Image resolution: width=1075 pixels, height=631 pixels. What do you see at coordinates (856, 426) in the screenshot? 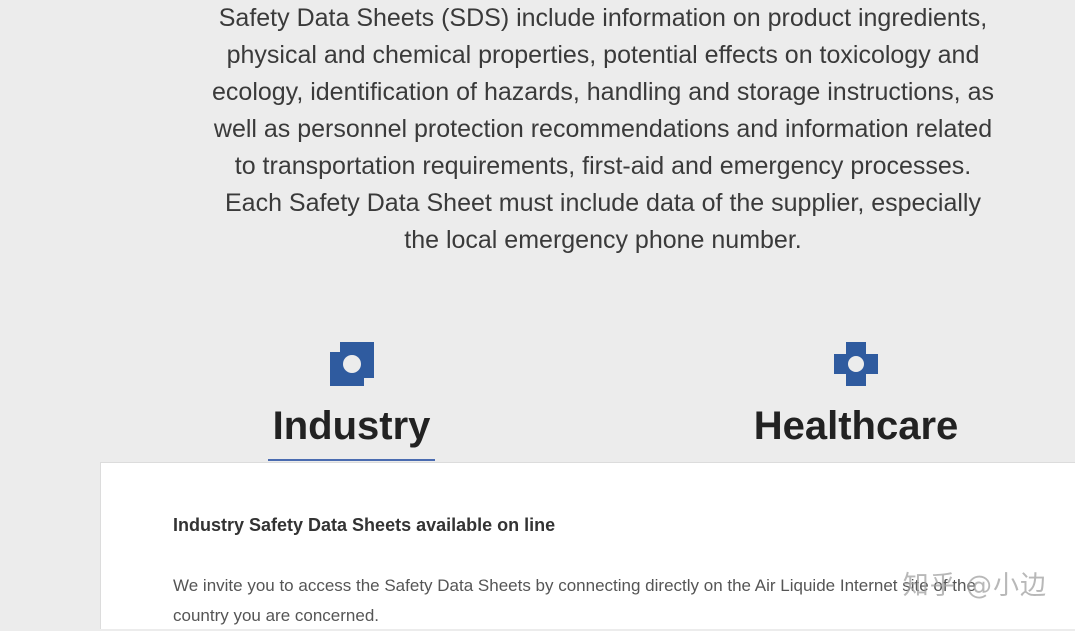
I see `tab-healthcare-label: Healthcare` at bounding box center [856, 426].